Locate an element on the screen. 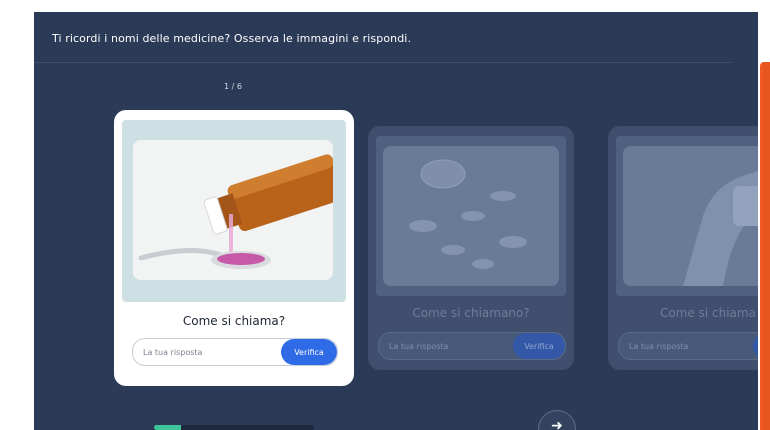 This screenshot has width=770, height=430. card-question: Come si chiama? is located at coordinates (234, 321).